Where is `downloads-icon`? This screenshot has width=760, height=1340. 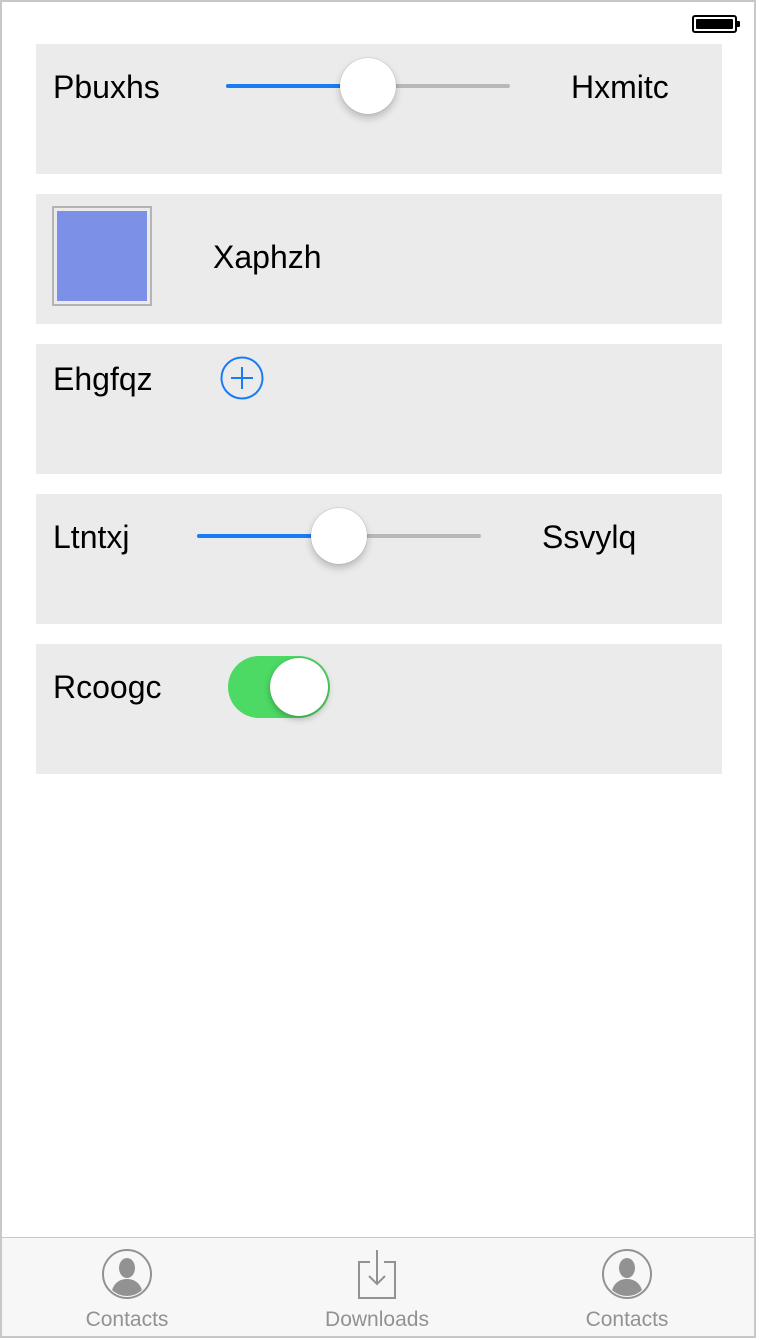
downloads-icon is located at coordinates (377, 1274).